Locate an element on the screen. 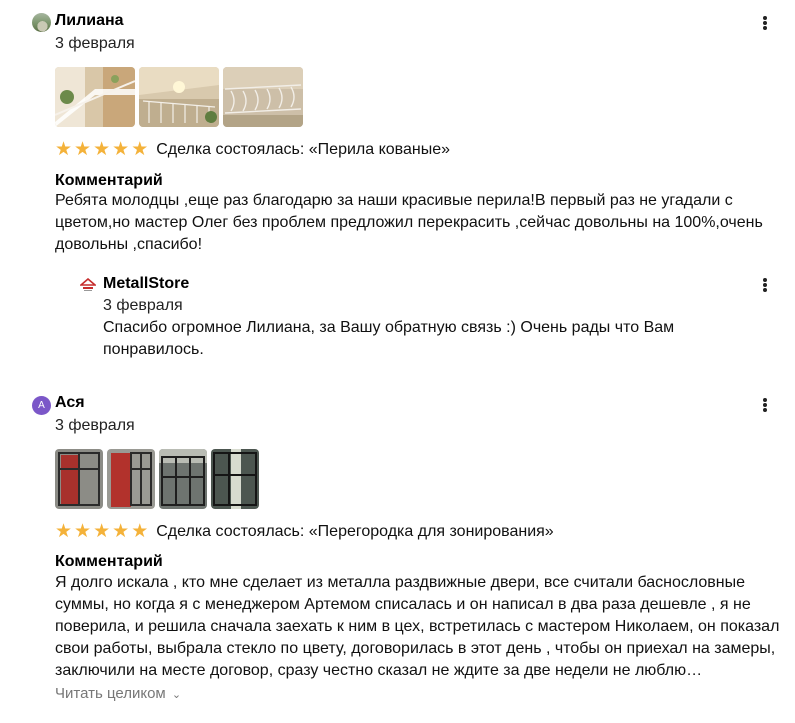  avatar is located at coordinates (41, 22).